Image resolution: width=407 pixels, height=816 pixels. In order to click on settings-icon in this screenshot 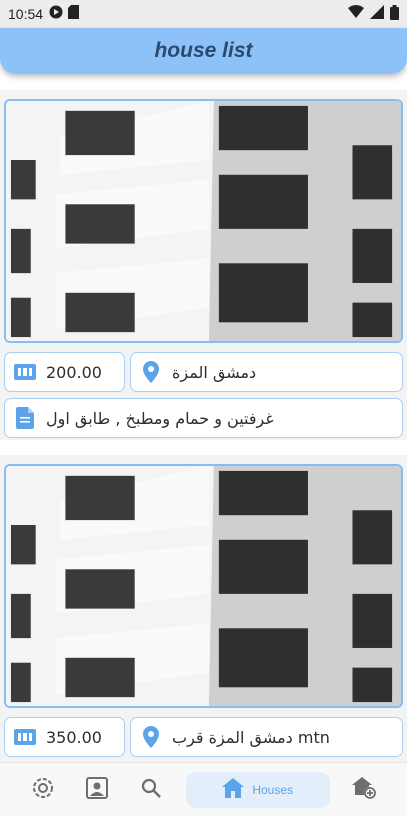, I will do `click(43, 790)`.